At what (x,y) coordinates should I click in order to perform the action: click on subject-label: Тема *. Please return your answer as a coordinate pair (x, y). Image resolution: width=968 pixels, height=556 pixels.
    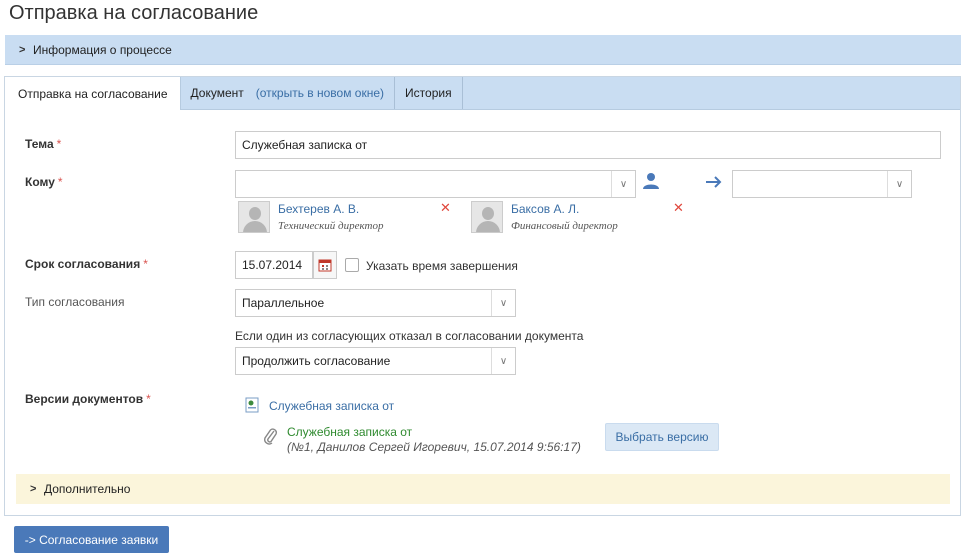
    Looking at the image, I should click on (43, 144).